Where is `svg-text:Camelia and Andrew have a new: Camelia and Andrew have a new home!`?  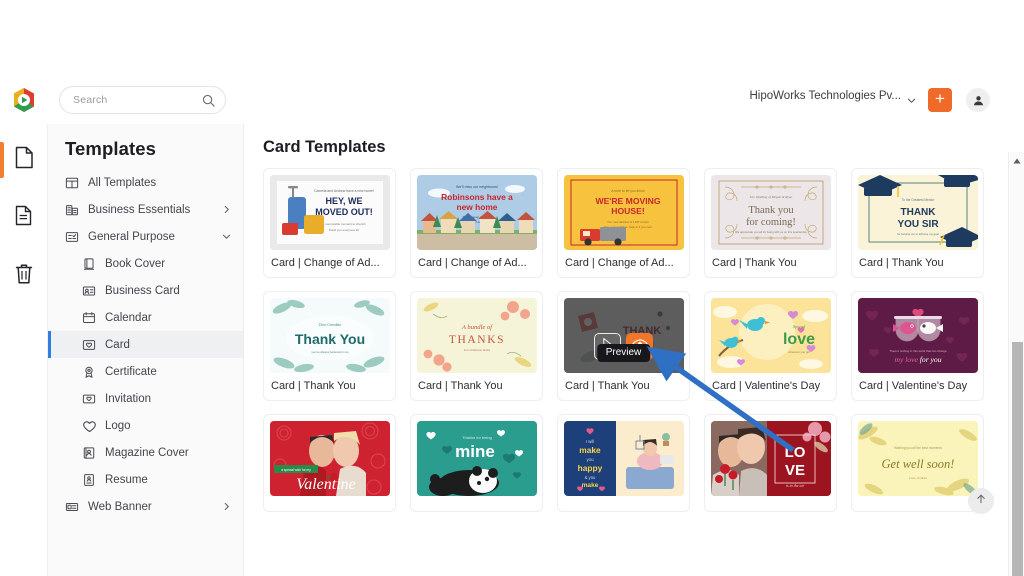
svg-text:Camelia and Andrew have a new: Camelia and Andrew have a new home! is located at coordinates (344, 191).